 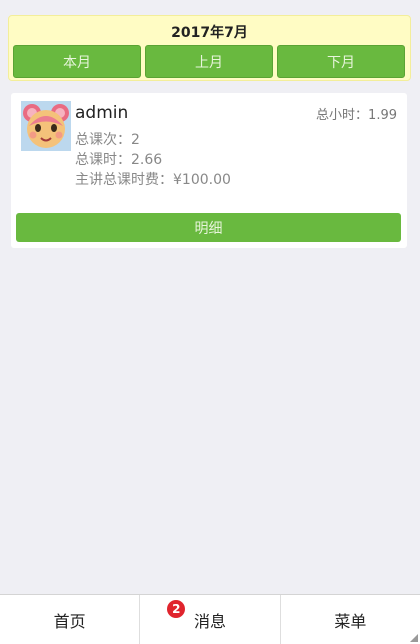 I want to click on stat-value: 2, so click(x=135, y=140).